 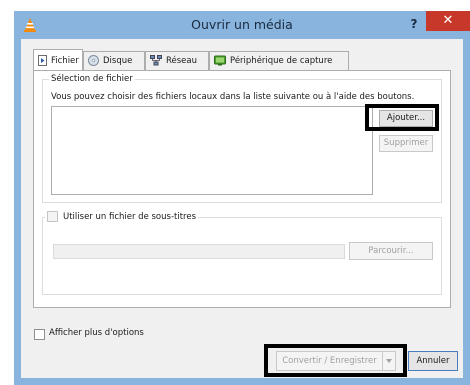 I want to click on cancel-button: Annuler, so click(x=433, y=361).